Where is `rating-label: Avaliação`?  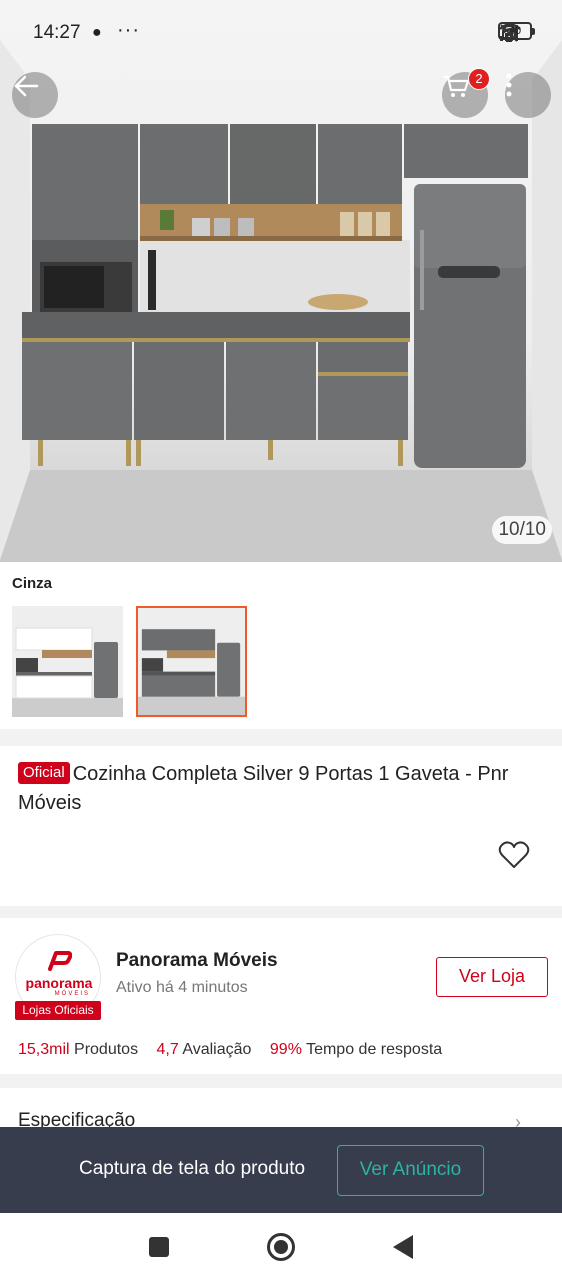 rating-label: Avaliação is located at coordinates (217, 1049).